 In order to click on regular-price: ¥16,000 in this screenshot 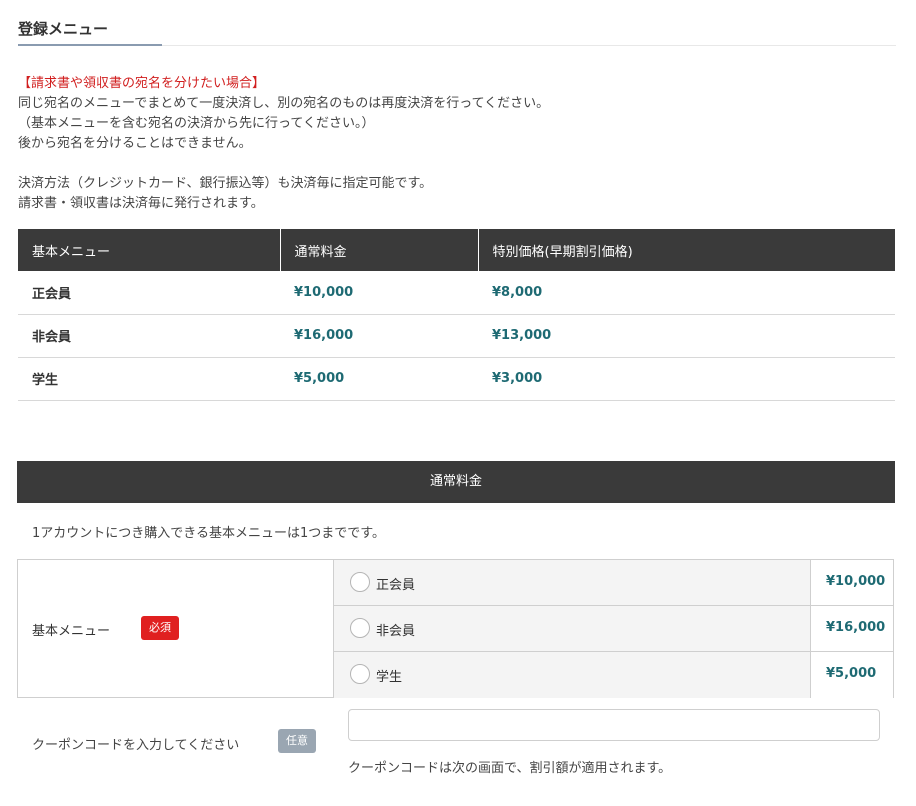, I will do `click(379, 336)`.